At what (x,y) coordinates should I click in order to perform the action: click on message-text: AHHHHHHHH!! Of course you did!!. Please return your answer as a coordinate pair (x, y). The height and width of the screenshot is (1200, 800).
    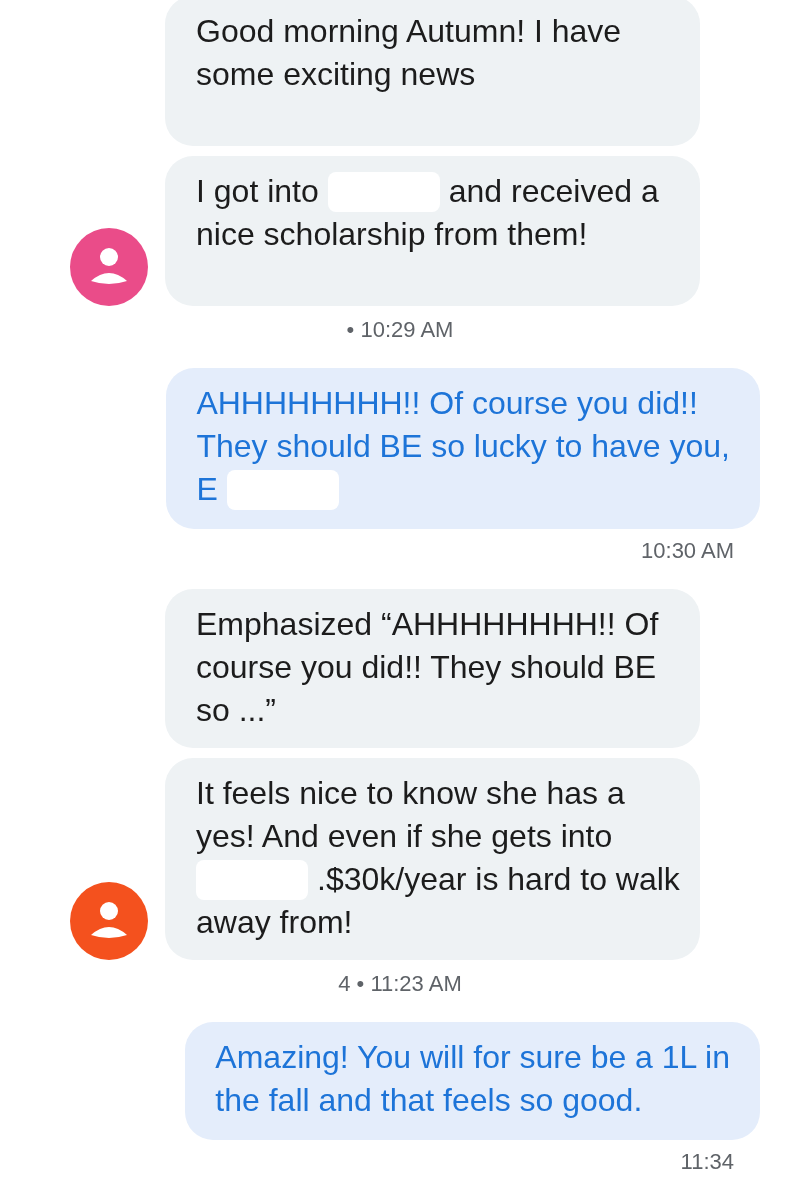
    Looking at the image, I should click on (447, 403).